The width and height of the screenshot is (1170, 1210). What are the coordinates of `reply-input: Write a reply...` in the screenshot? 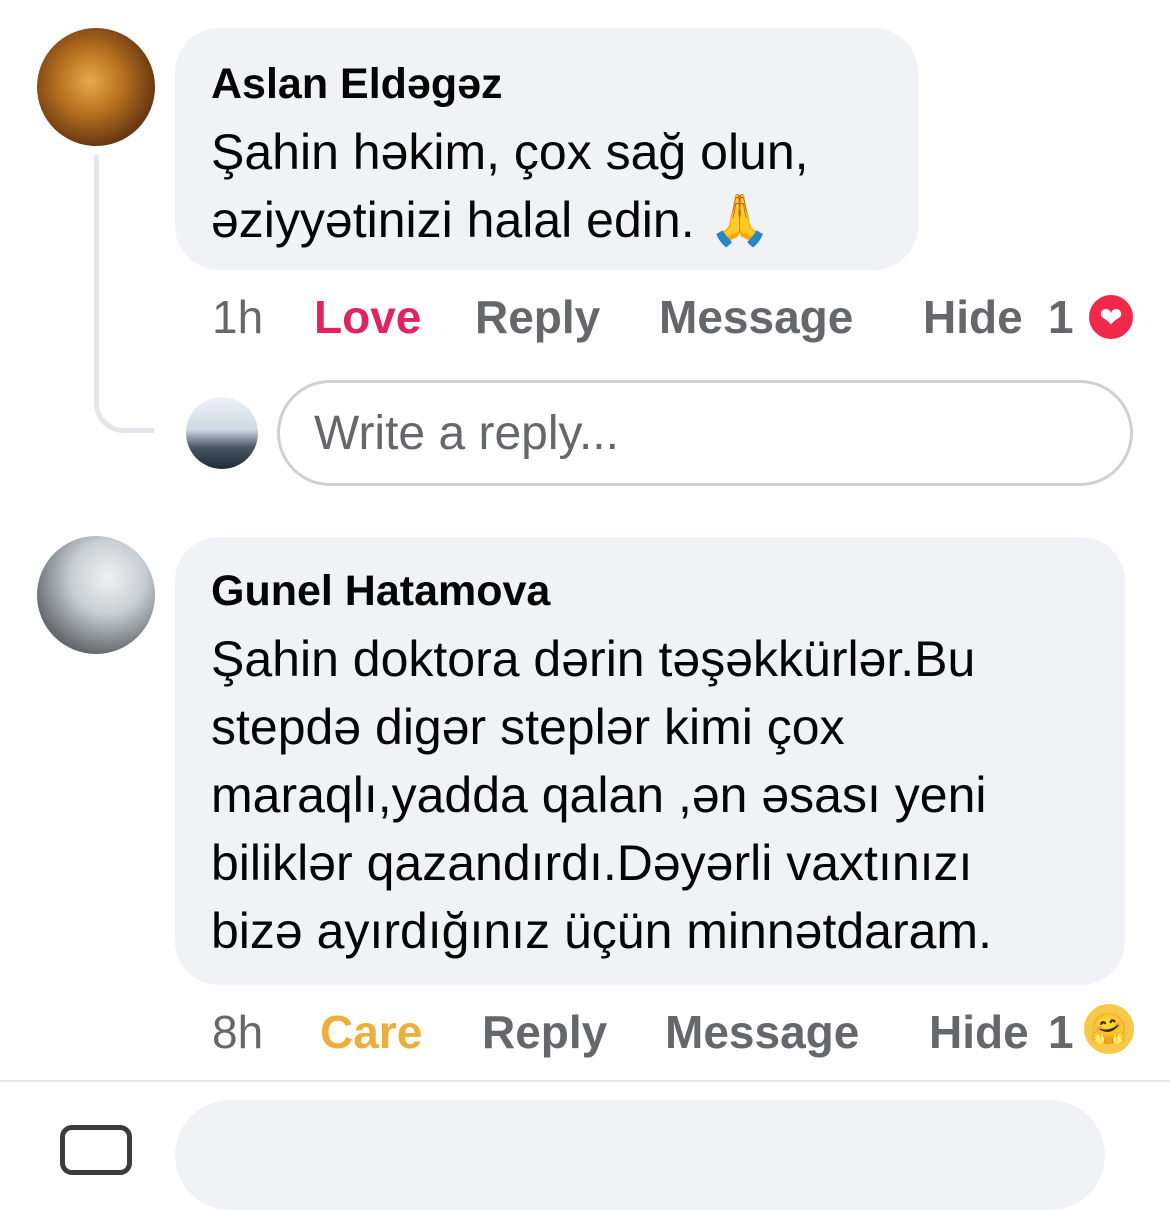 It's located at (705, 433).